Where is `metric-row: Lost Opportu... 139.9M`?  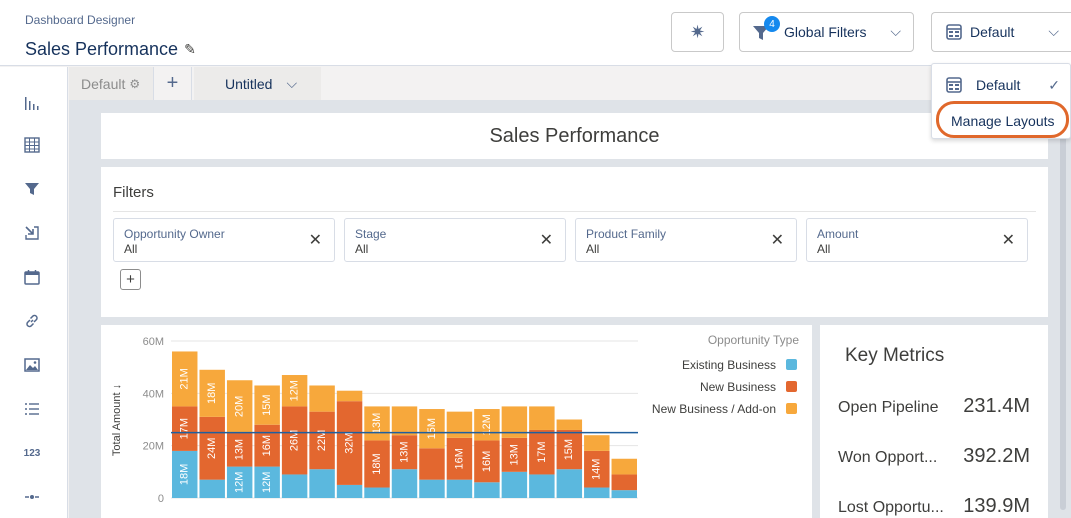
metric-row: Lost Opportu... 139.9M is located at coordinates (938, 504).